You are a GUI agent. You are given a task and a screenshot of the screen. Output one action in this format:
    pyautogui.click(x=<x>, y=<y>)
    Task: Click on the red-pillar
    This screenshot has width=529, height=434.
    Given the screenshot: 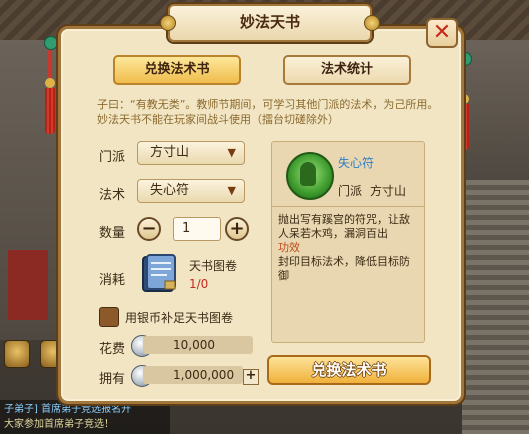 What is the action you would take?
    pyautogui.click(x=28, y=285)
    